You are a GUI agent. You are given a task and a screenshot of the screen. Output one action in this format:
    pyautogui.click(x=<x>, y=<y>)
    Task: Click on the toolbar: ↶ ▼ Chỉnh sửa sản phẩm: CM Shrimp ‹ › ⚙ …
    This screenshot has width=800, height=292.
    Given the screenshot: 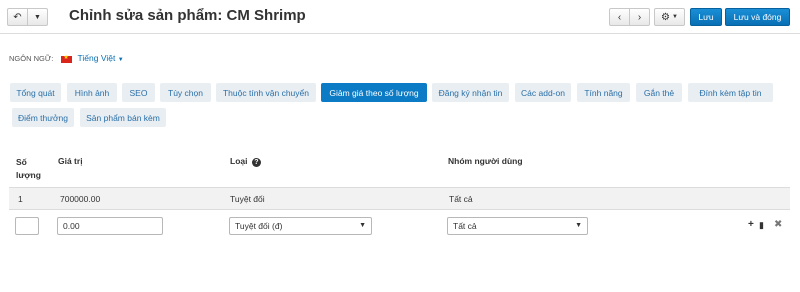 What is the action you would take?
    pyautogui.click(x=400, y=17)
    